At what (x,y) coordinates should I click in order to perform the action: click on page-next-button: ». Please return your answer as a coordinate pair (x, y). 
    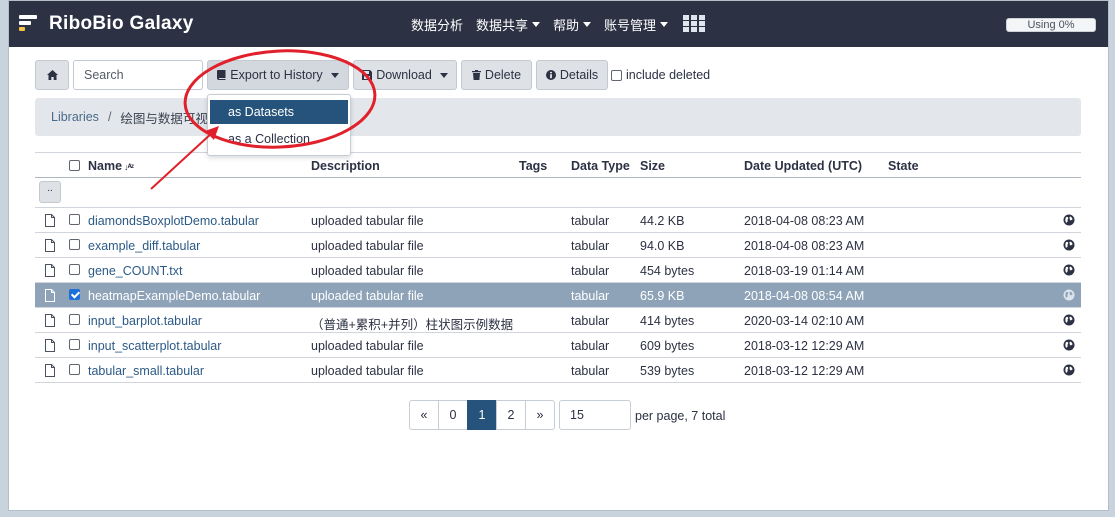
    Looking at the image, I should click on (540, 415).